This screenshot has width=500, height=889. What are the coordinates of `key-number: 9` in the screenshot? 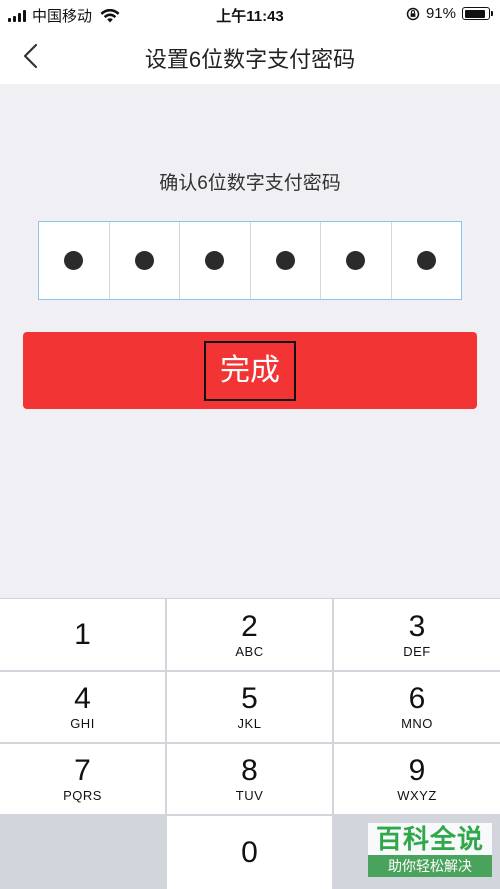 It's located at (417, 770).